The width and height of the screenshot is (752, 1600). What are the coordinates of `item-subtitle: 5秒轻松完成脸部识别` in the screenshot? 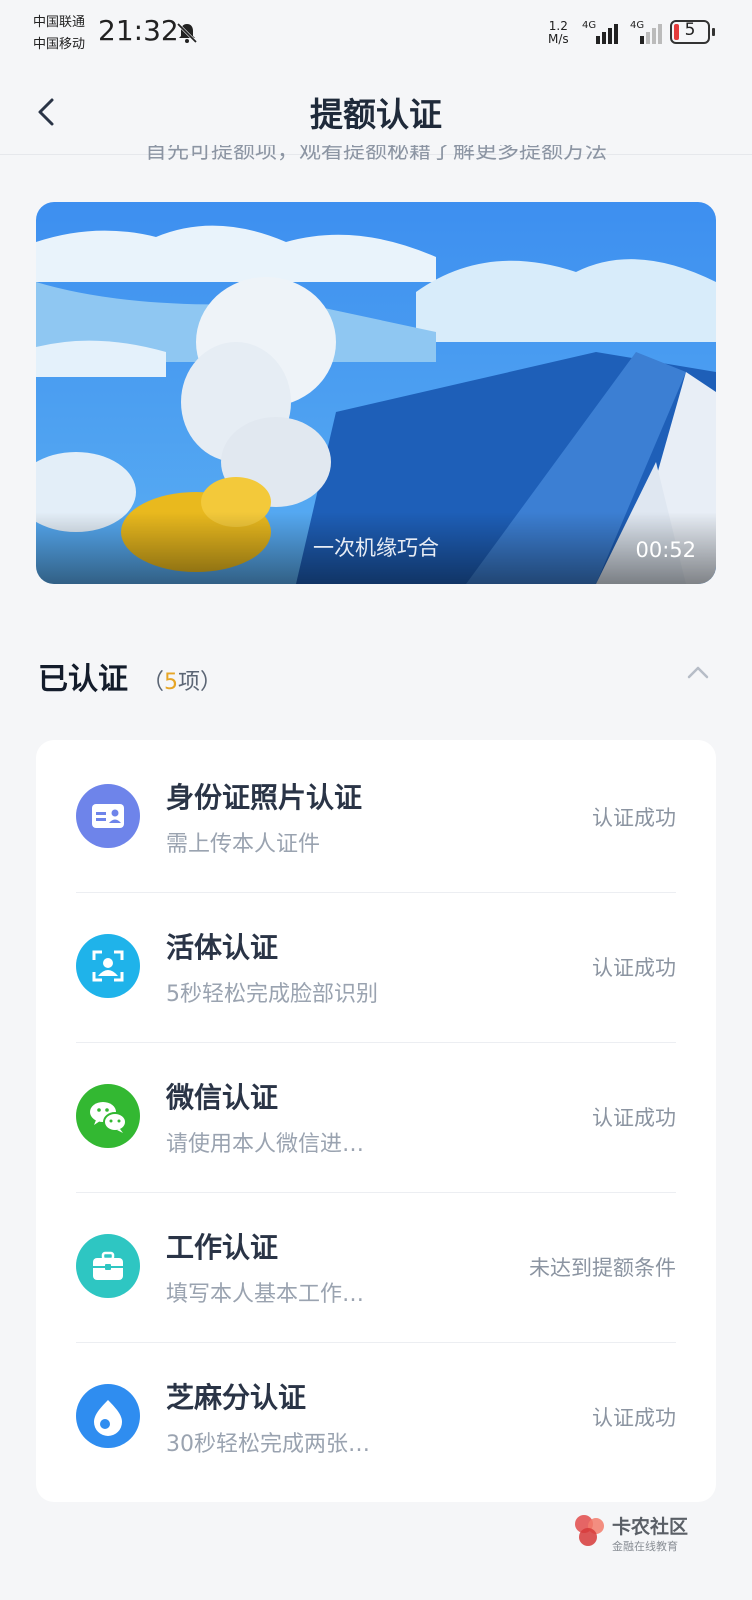 It's located at (272, 994).